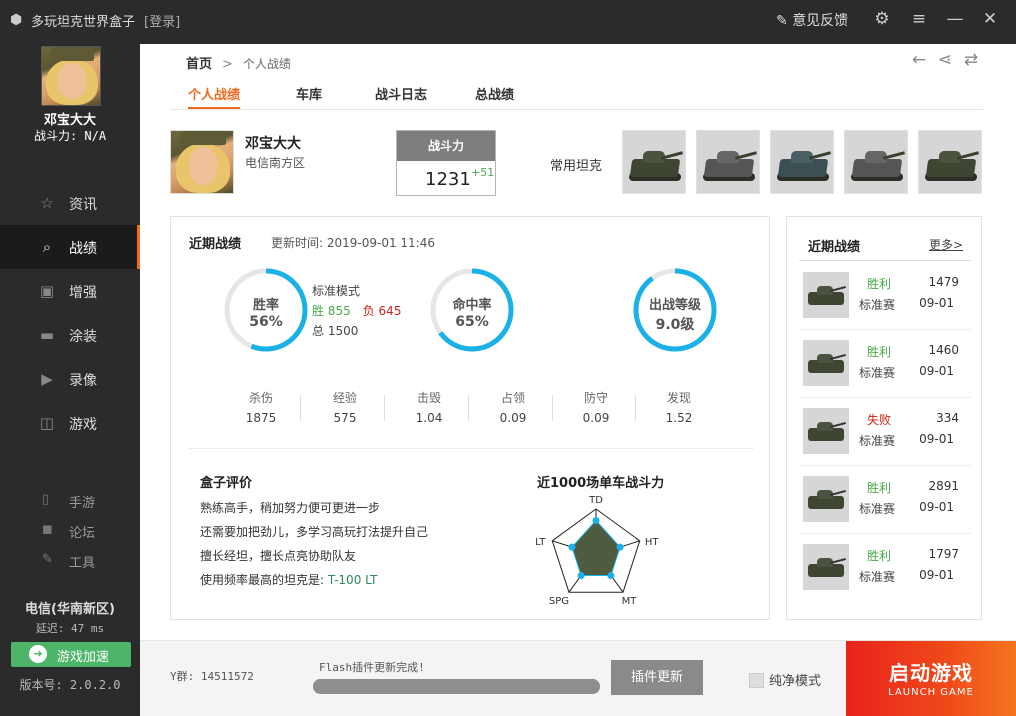  Describe the element at coordinates (46, 499) in the screenshot. I see `phone-icon: ▯` at that location.